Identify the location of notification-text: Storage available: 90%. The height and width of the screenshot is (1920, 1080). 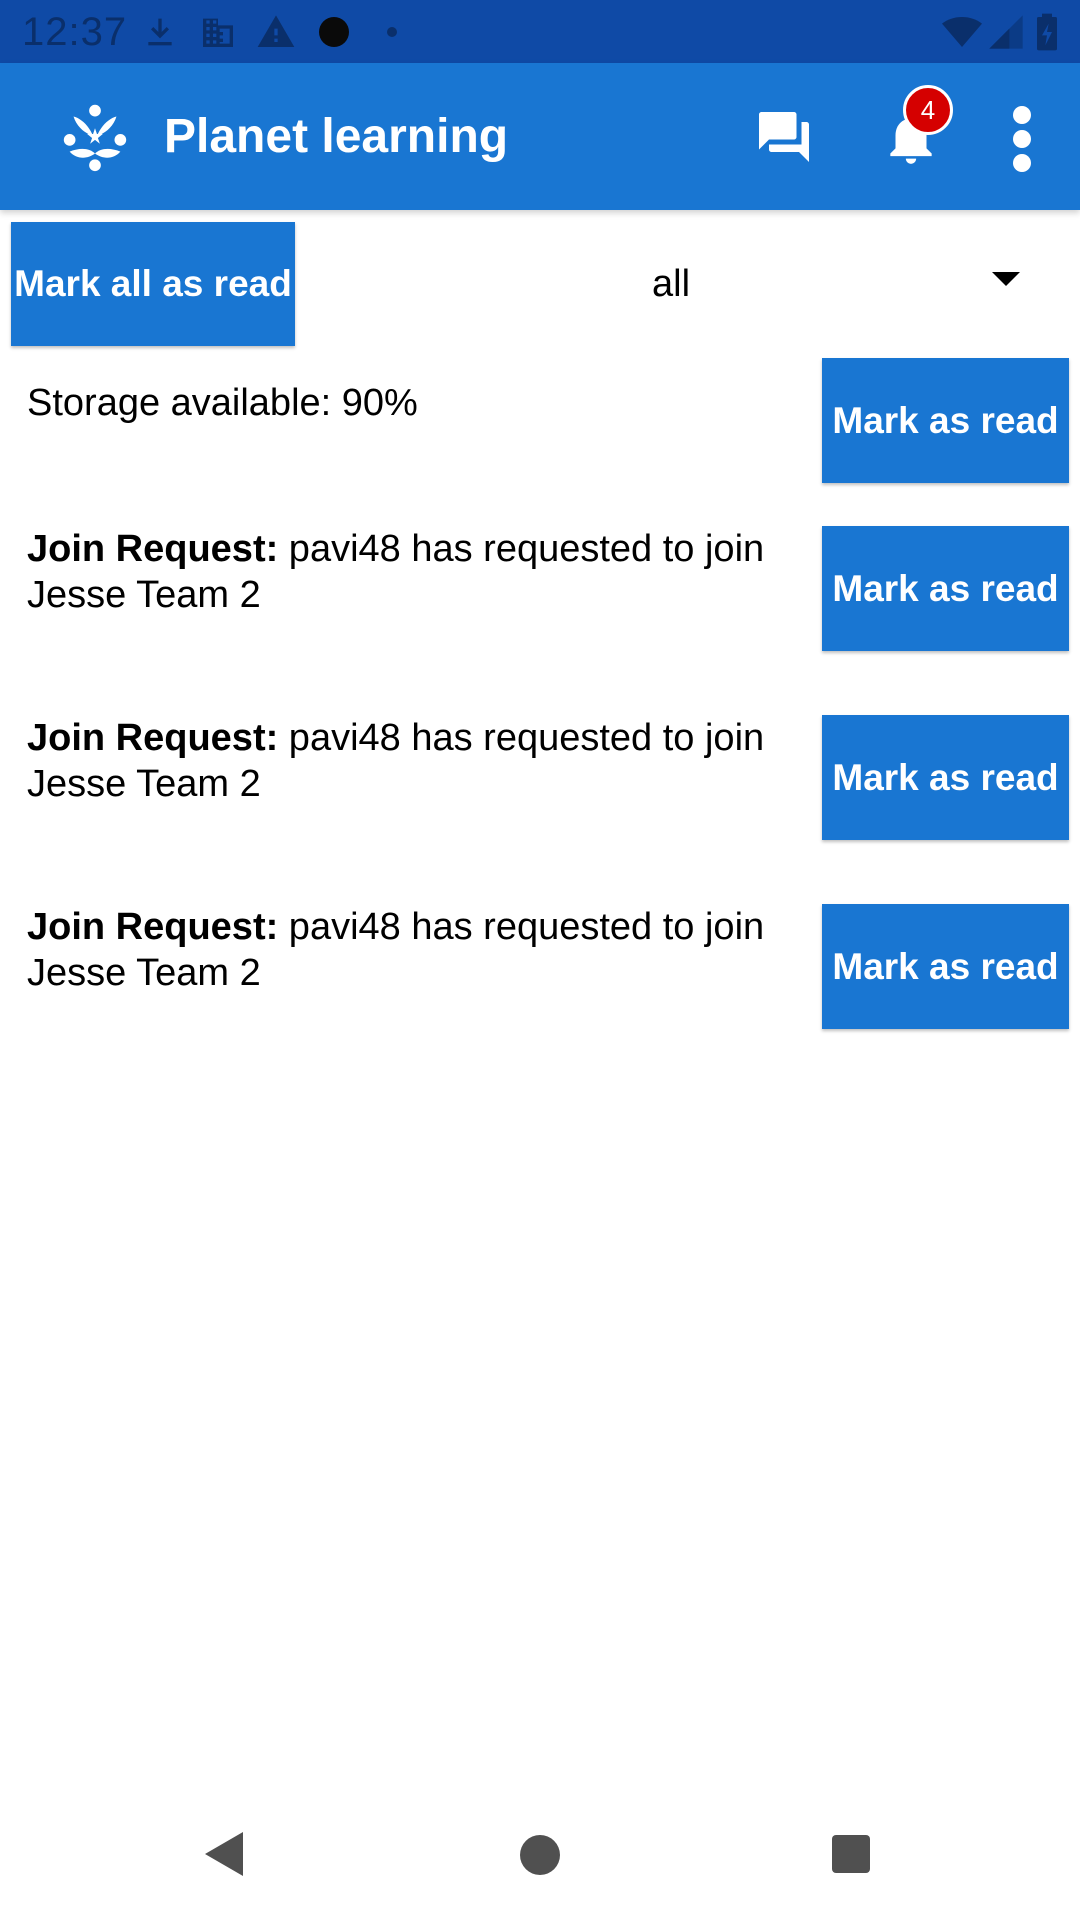
(407, 403).